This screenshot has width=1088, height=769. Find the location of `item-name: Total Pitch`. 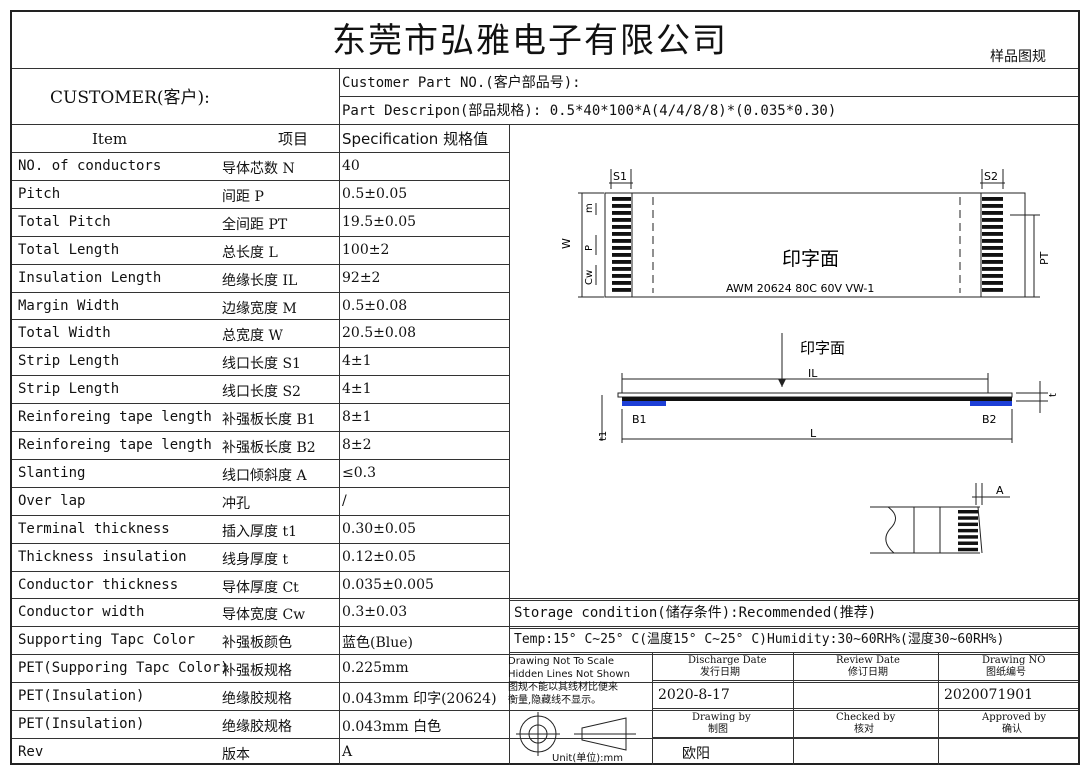

item-name: Total Pitch is located at coordinates (64, 221).